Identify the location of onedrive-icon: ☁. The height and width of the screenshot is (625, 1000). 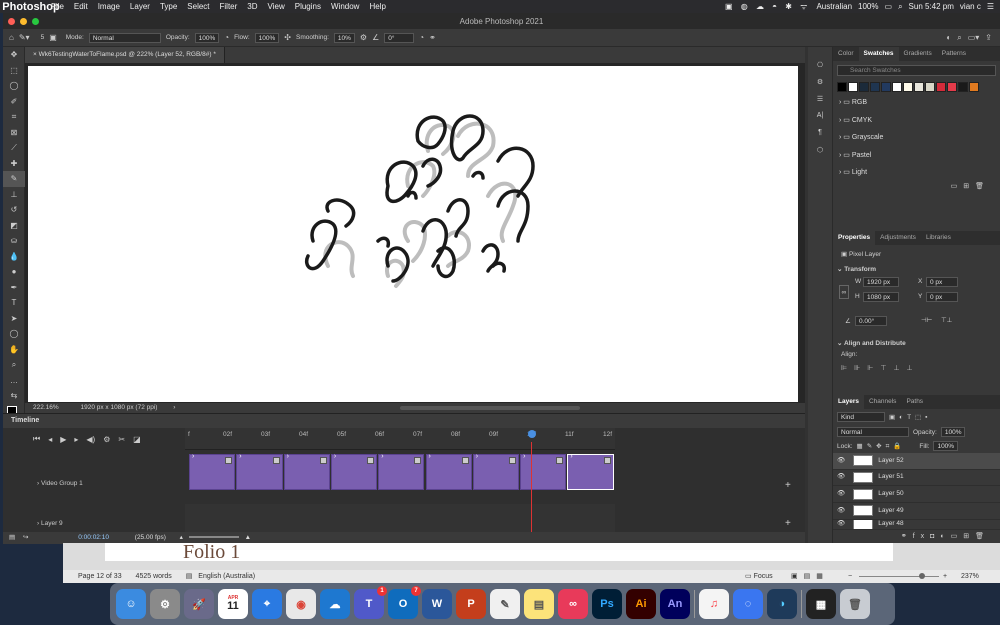
(335, 604).